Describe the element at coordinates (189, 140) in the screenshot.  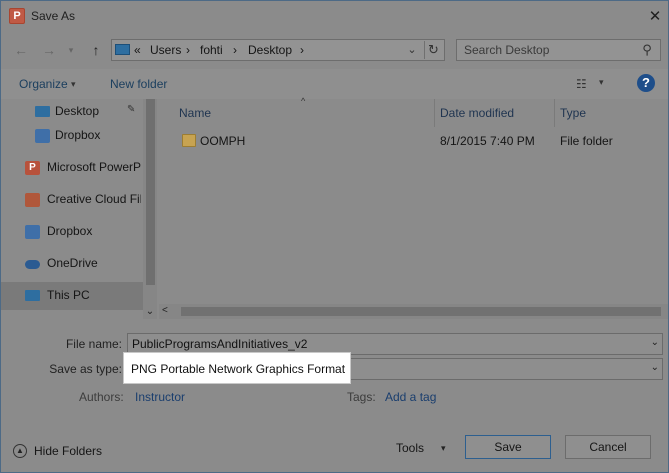
I see `folder-icon` at that location.